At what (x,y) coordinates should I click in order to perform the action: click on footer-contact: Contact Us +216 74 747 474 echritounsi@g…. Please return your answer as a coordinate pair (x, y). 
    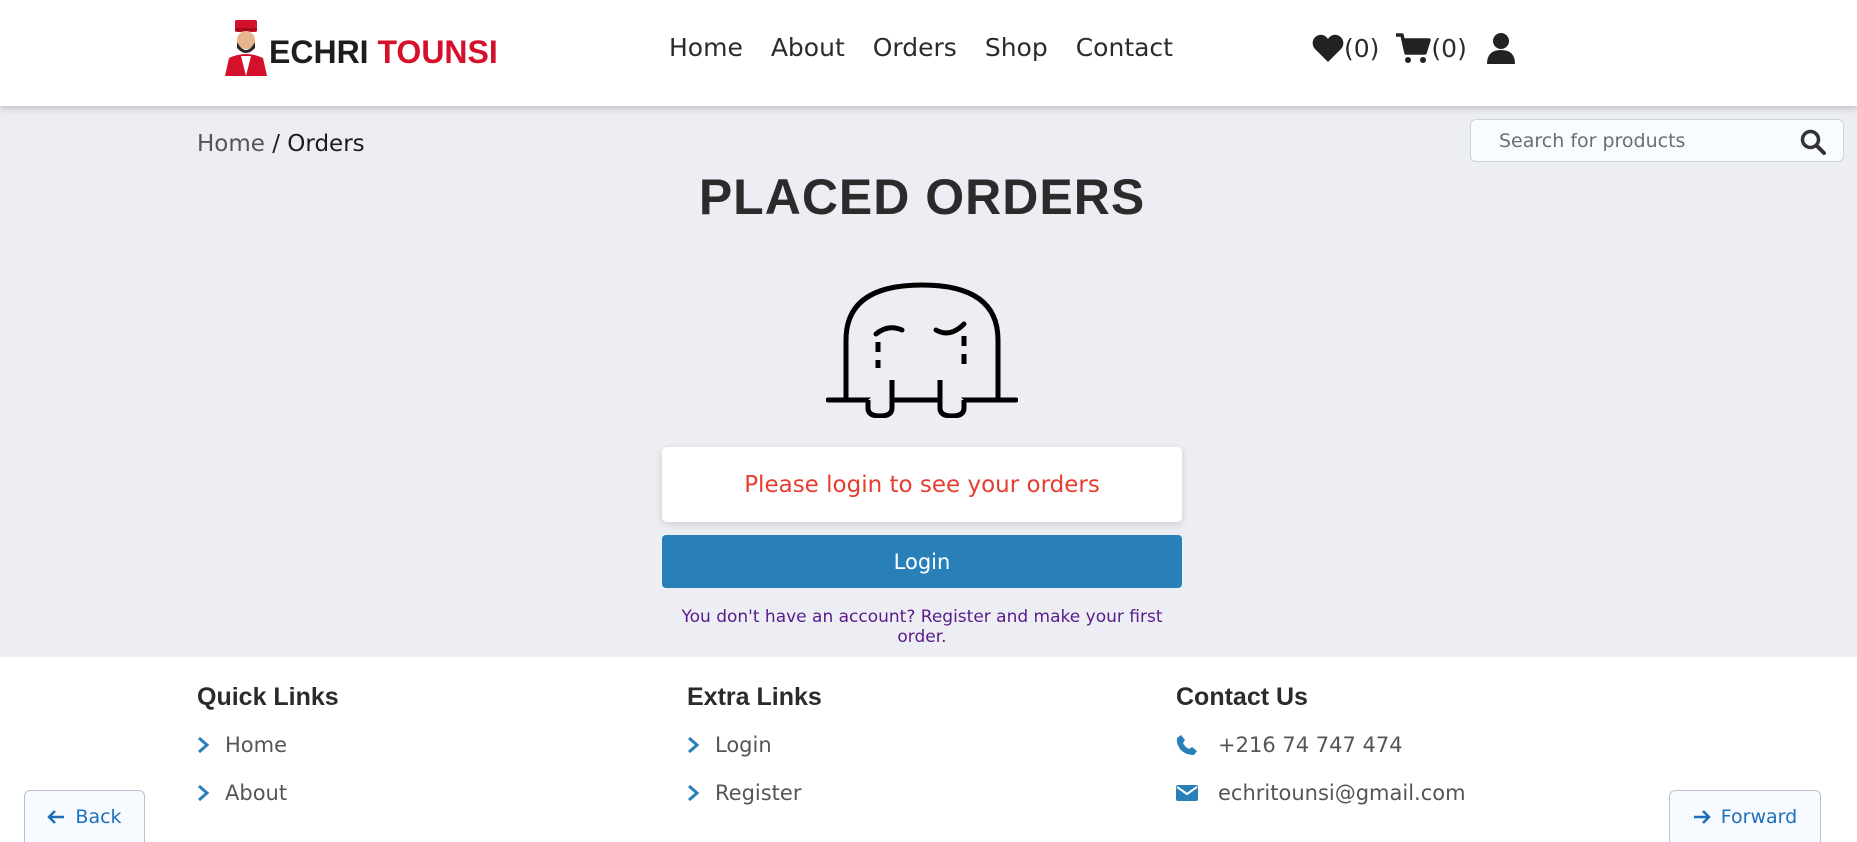
    Looking at the image, I should click on (1321, 754).